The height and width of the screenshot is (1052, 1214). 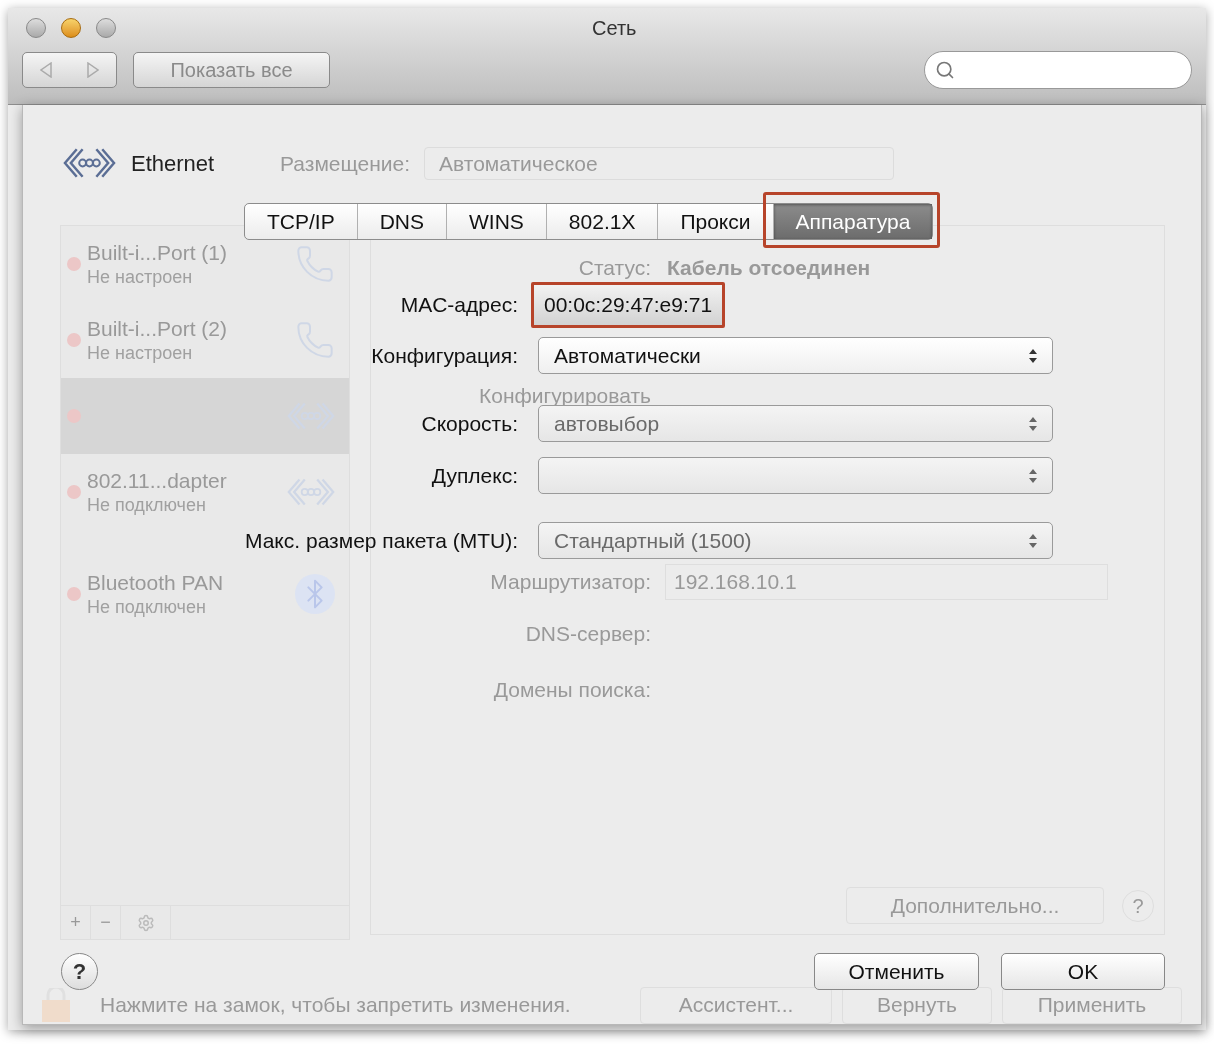 What do you see at coordinates (459, 305) in the screenshot?
I see `mac-label: MAC-адрес:` at bounding box center [459, 305].